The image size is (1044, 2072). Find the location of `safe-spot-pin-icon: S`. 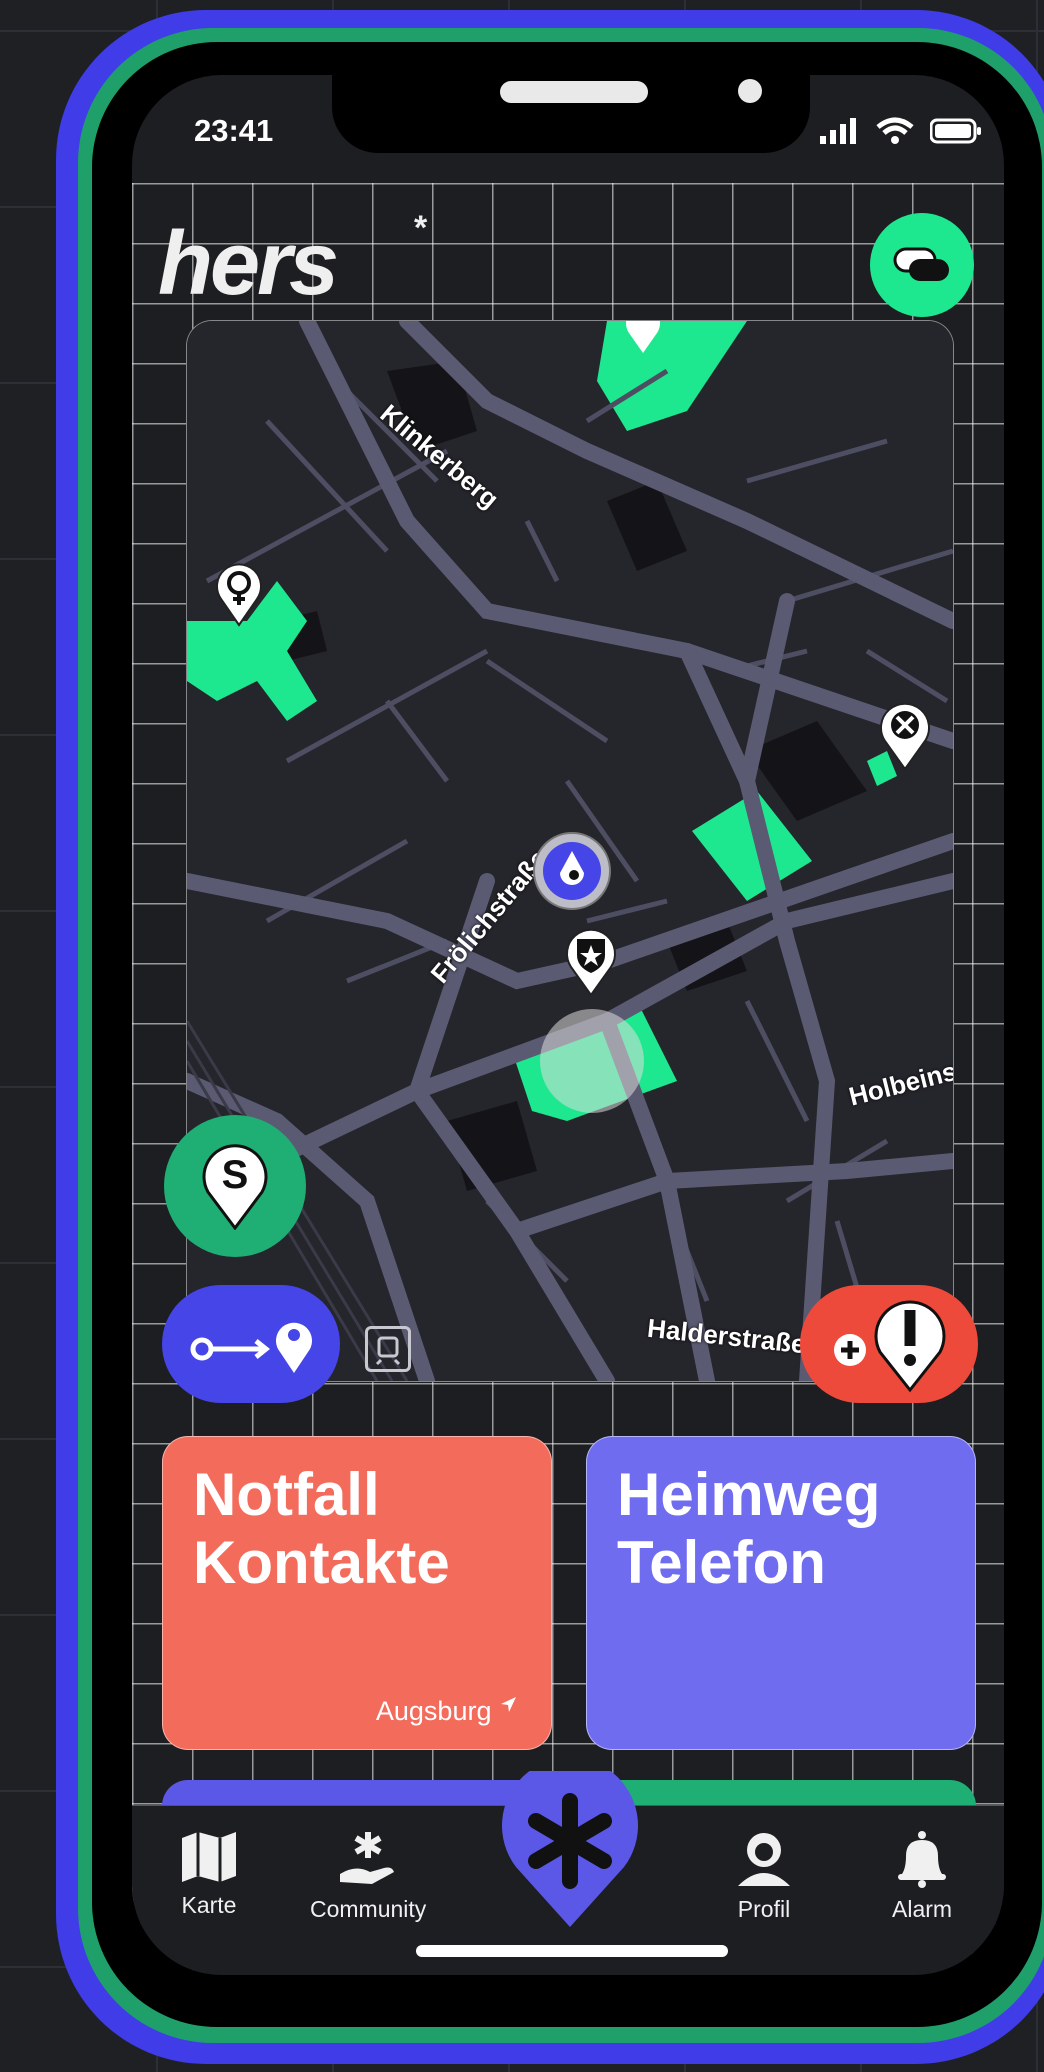

safe-spot-pin-icon: S is located at coordinates (235, 1187).